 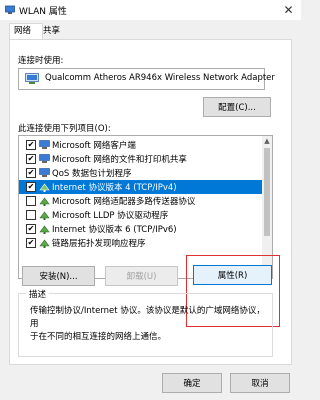 What do you see at coordinates (10, 9) in the screenshot?
I see `network-app-icon` at bounding box center [10, 9].